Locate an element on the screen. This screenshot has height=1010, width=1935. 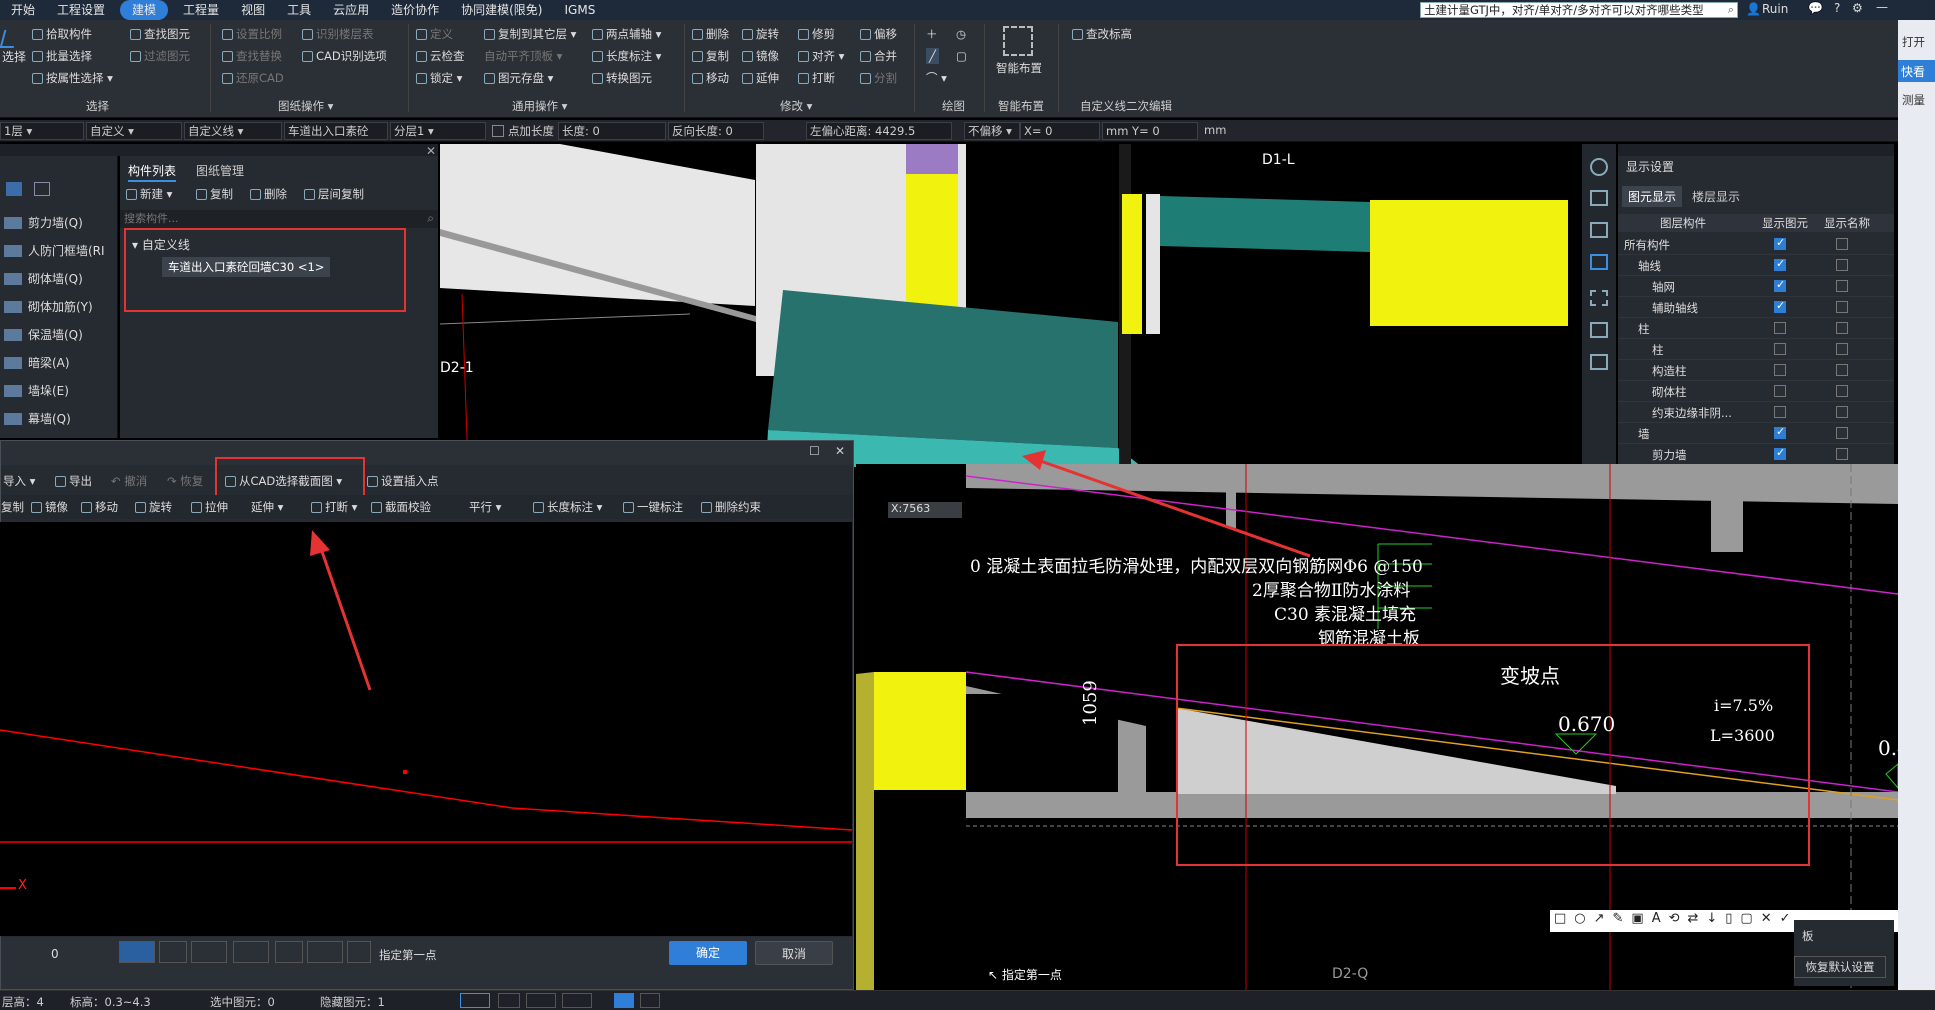
smart-layout-button: 智能布置 is located at coordinates (1019, 51).